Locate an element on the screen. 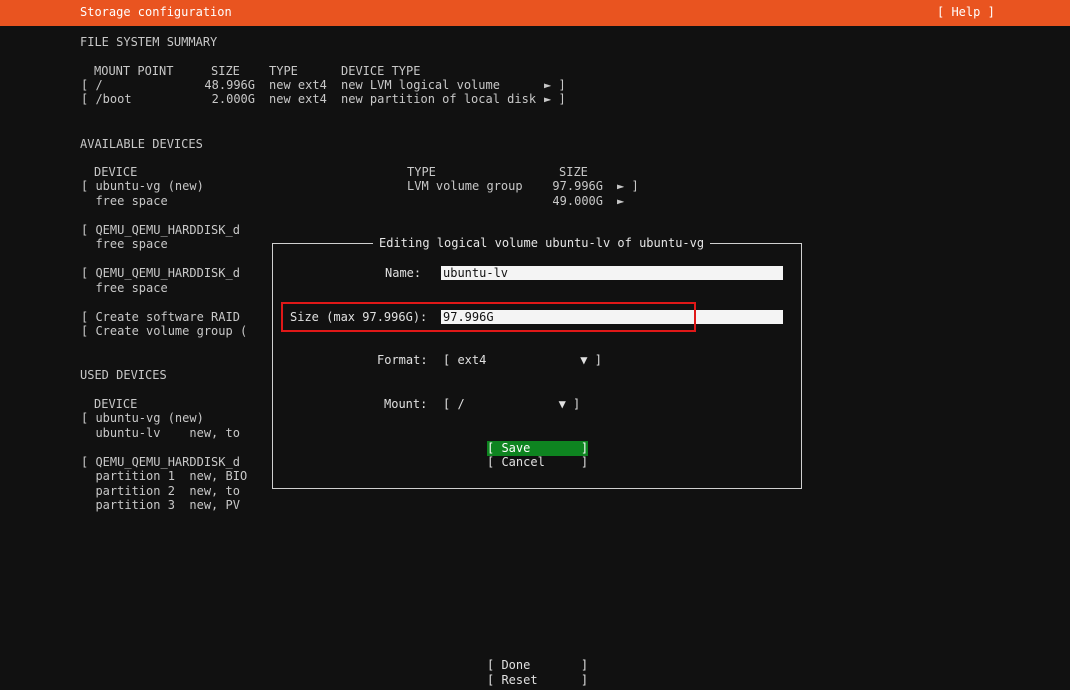 The height and width of the screenshot is (690, 1070). mount-select: [ / ▼ ] is located at coordinates (511, 404).